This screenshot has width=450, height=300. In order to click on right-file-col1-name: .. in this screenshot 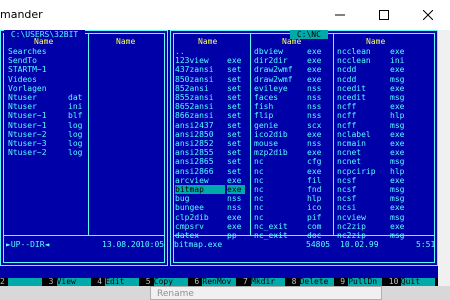, I will do `click(200, 51)`.